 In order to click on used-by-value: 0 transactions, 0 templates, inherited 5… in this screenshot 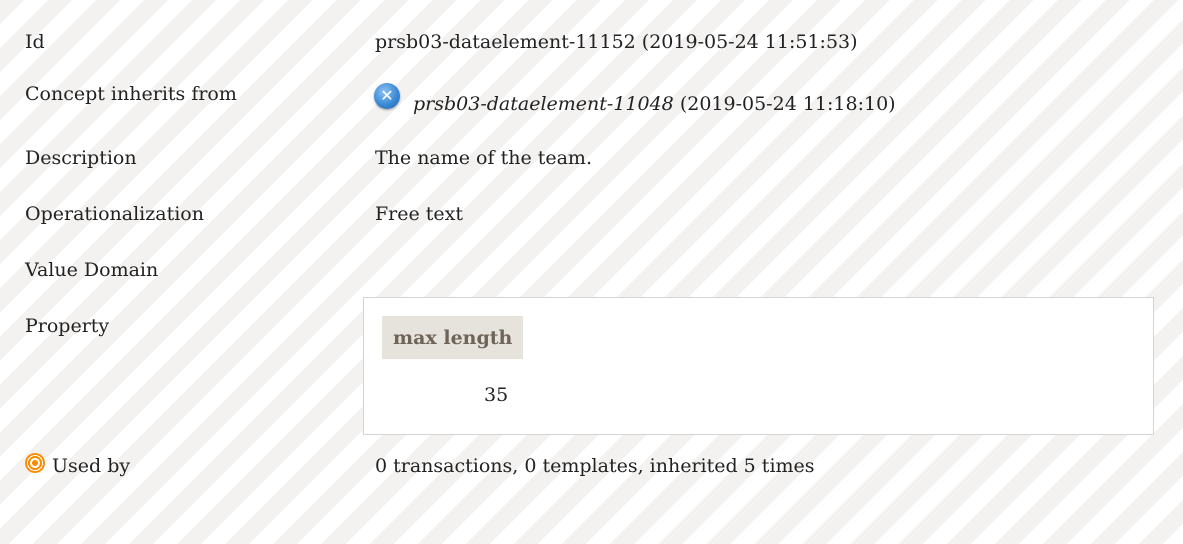, I will do `click(595, 466)`.